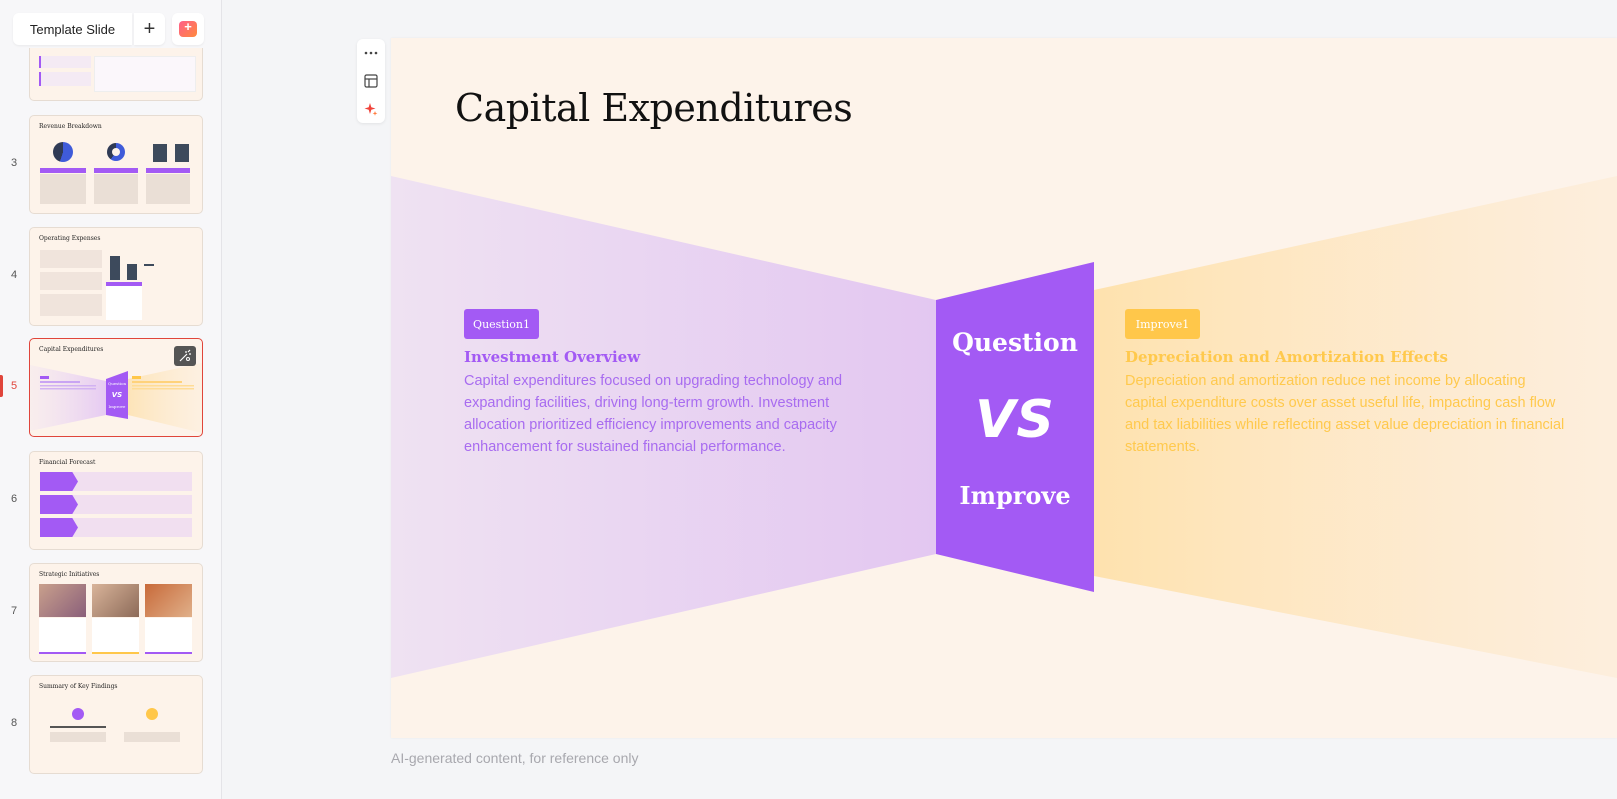 The image size is (1617, 799). What do you see at coordinates (117, 395) in the screenshot?
I see `svg-text: VS` at bounding box center [117, 395].